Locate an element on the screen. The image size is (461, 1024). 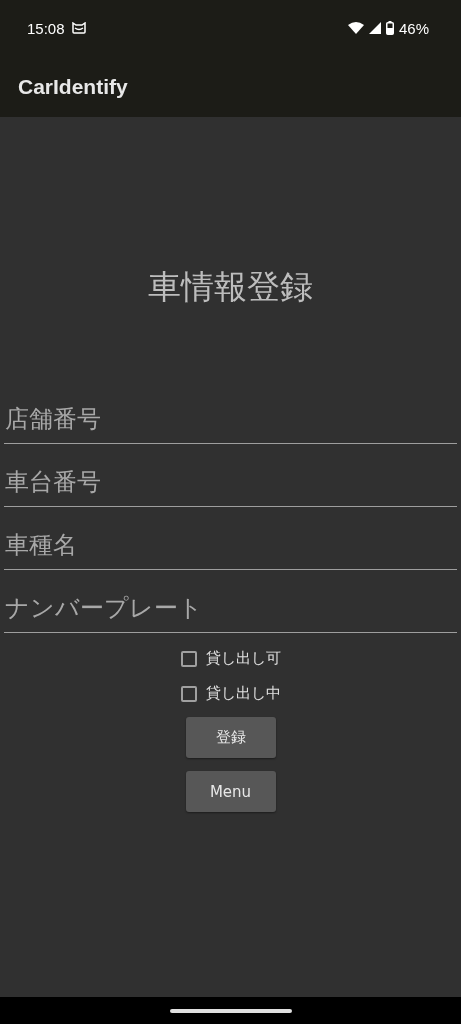
input-field: 車台番号 is located at coordinates (230, 482).